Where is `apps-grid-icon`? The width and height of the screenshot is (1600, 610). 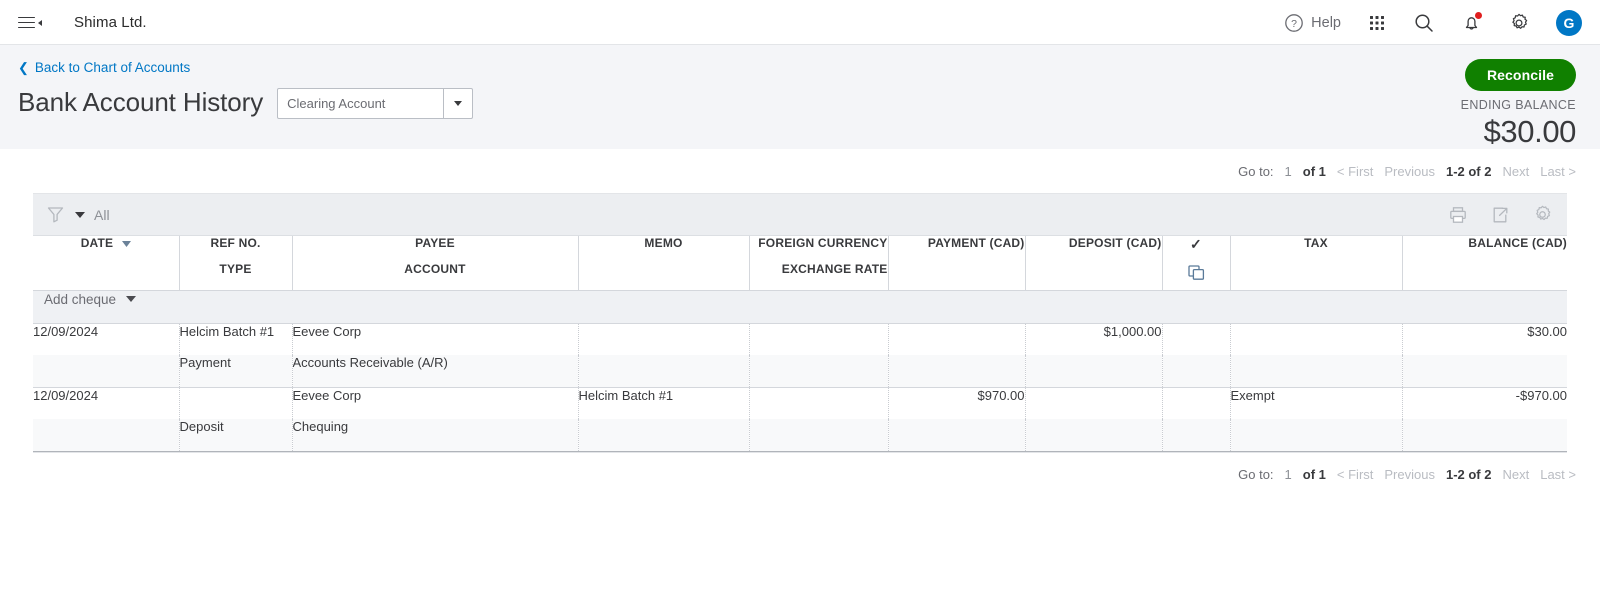
apps-grid-icon is located at coordinates (1377, 23).